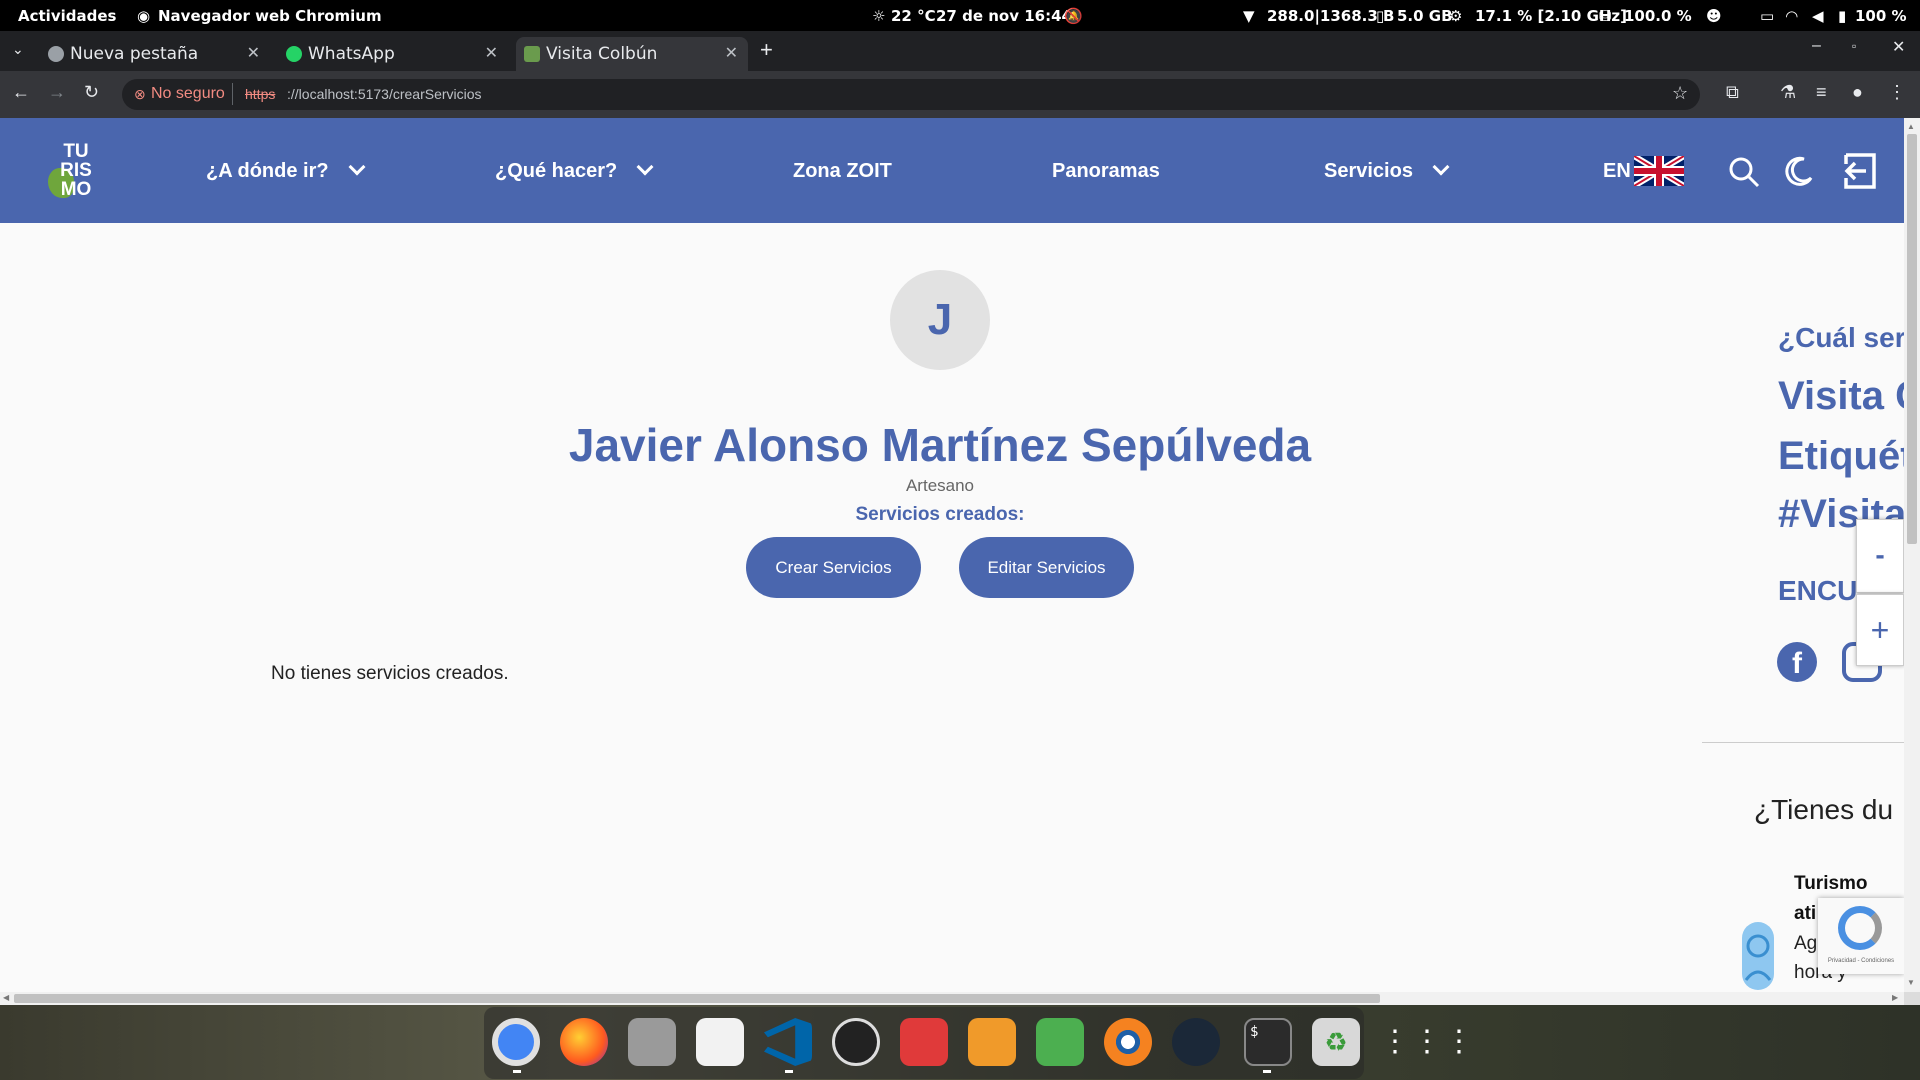 Image resolution: width=1920 pixels, height=1080 pixels. What do you see at coordinates (556, 171) in the screenshot?
I see `nav-label: ¿Qué hacer?` at bounding box center [556, 171].